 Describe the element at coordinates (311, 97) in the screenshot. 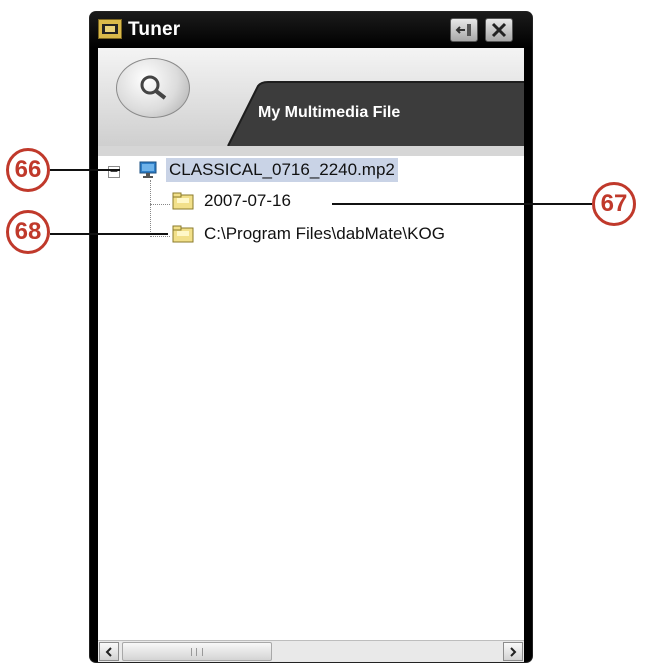

I see `header-band: My Multimedia File` at that location.